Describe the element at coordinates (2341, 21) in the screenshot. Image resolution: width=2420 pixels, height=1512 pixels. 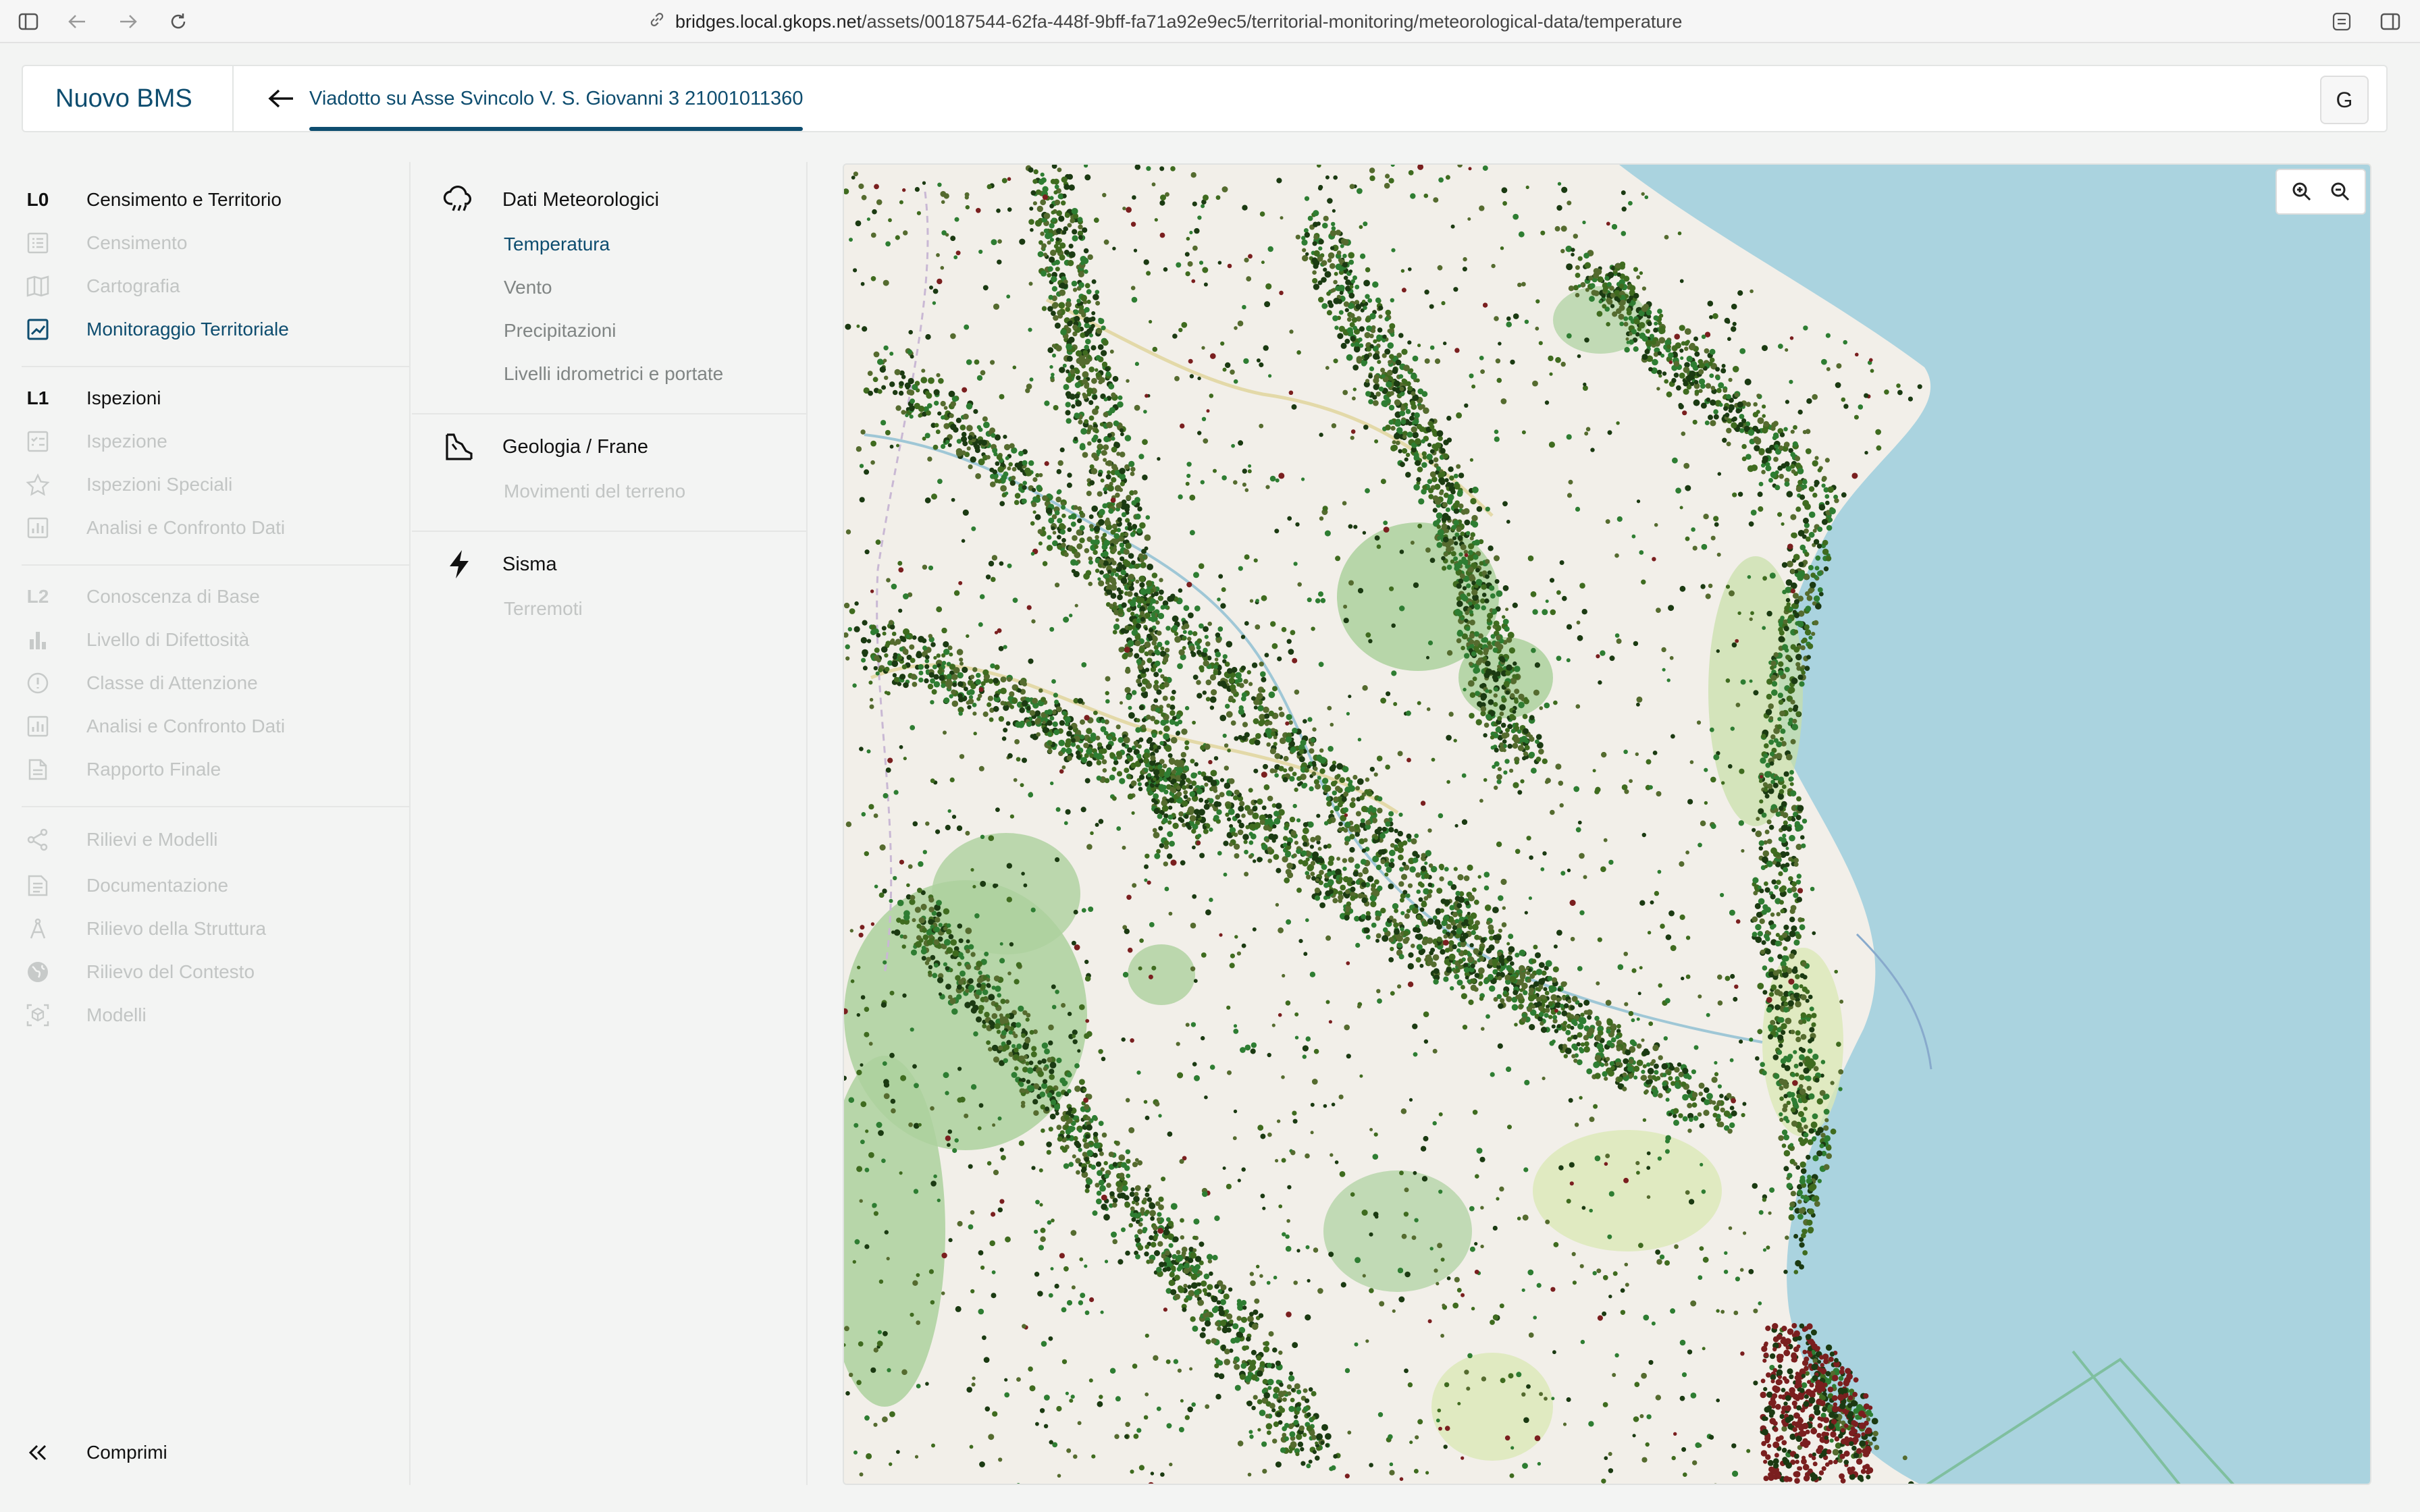
I see `extension-icon` at that location.